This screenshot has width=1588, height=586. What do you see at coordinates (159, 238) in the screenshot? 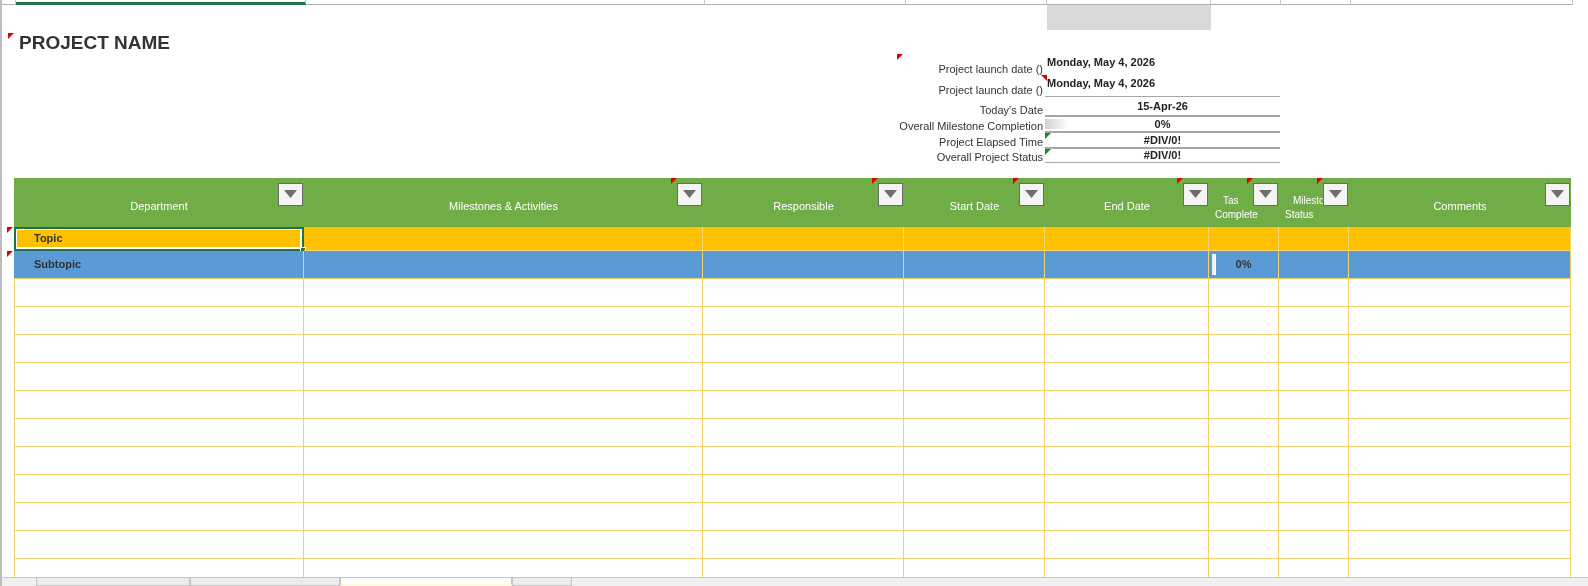
I see `table-cell: Topic` at bounding box center [159, 238].